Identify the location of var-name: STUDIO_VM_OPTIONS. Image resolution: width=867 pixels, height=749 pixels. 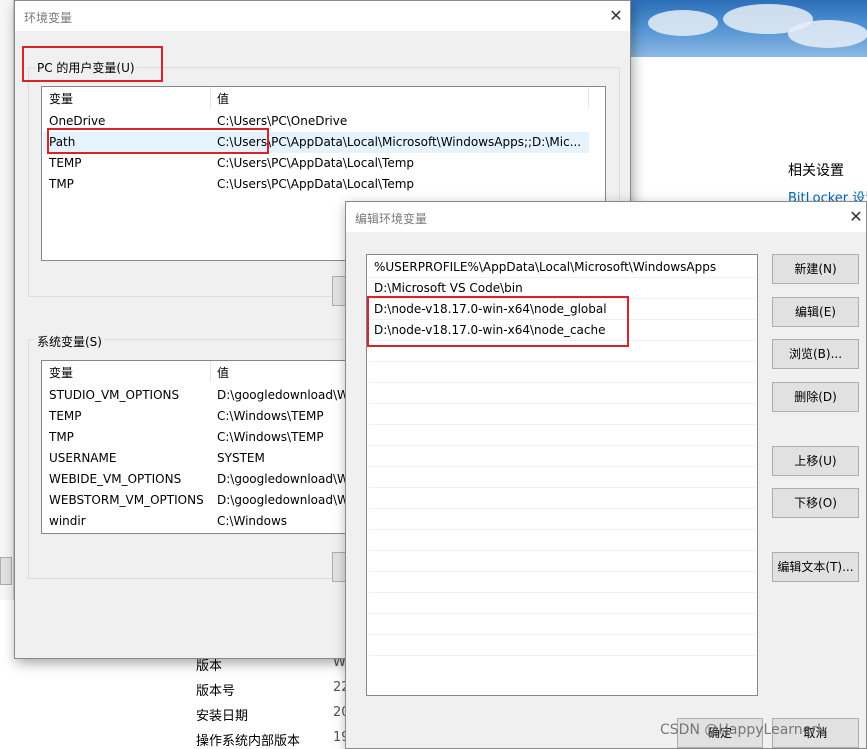
(114, 395).